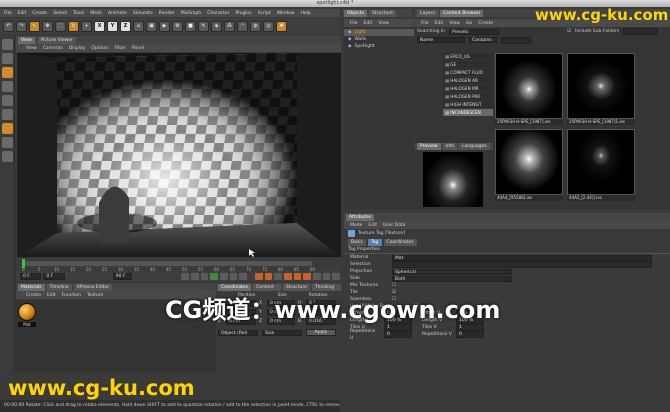  What do you see at coordinates (287, 276) in the screenshot?
I see `position-key-icon` at bounding box center [287, 276].